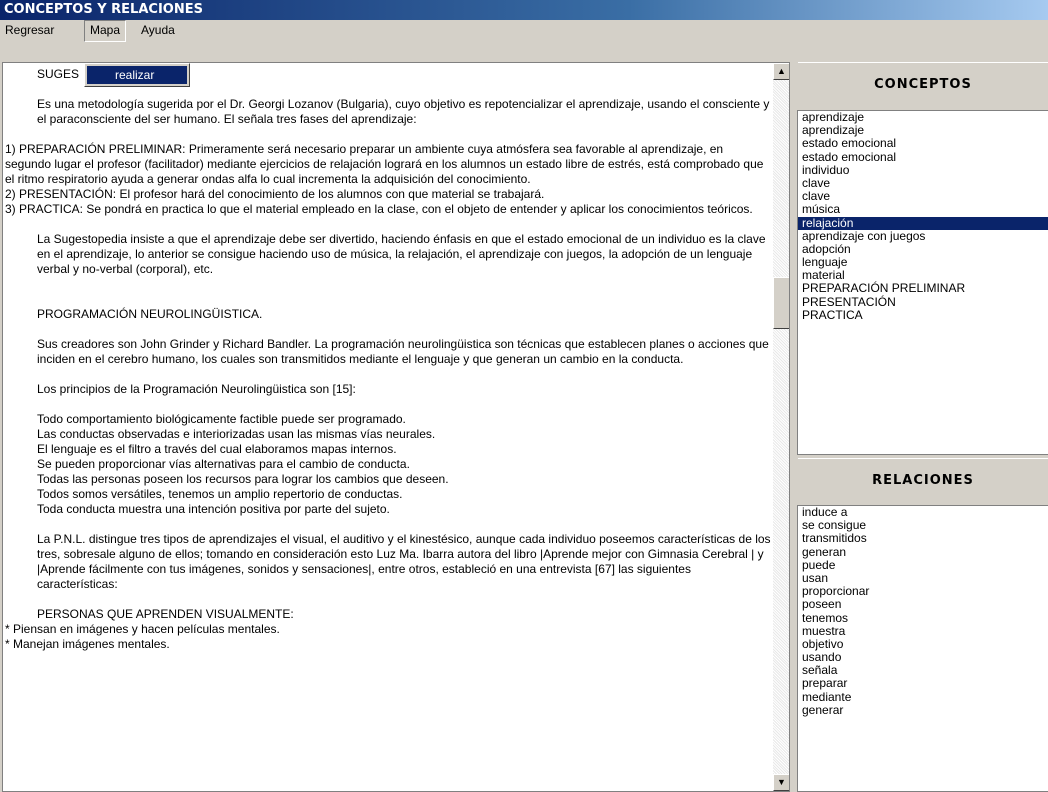 The width and height of the screenshot is (1048, 792). I want to click on menu-item-realizar: realizar, so click(137, 75).